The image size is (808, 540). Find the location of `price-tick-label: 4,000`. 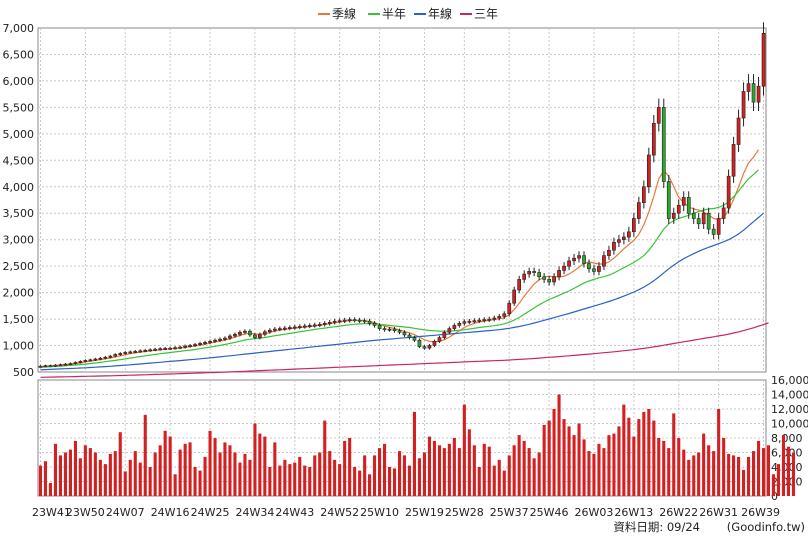

price-tick-label: 4,000 is located at coordinates (19, 187).